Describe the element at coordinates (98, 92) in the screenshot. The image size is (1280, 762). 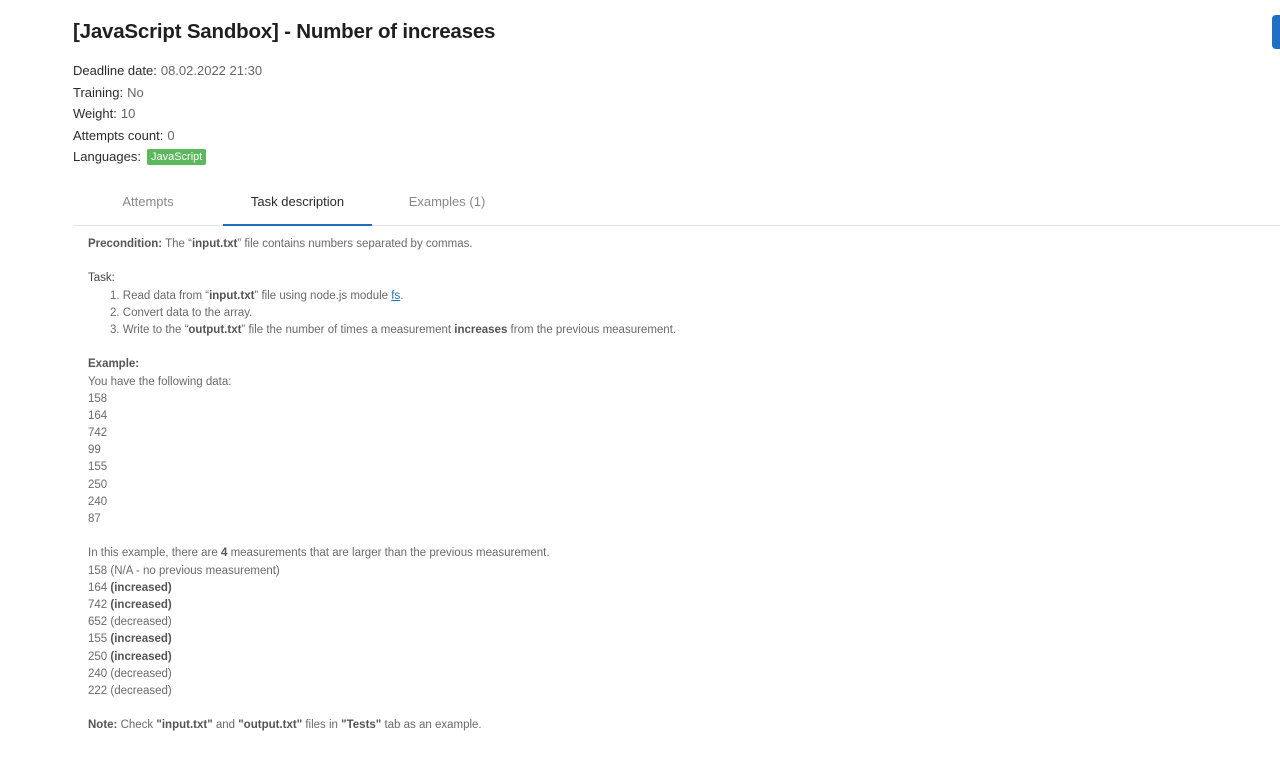
I see `training-label: Training:` at that location.